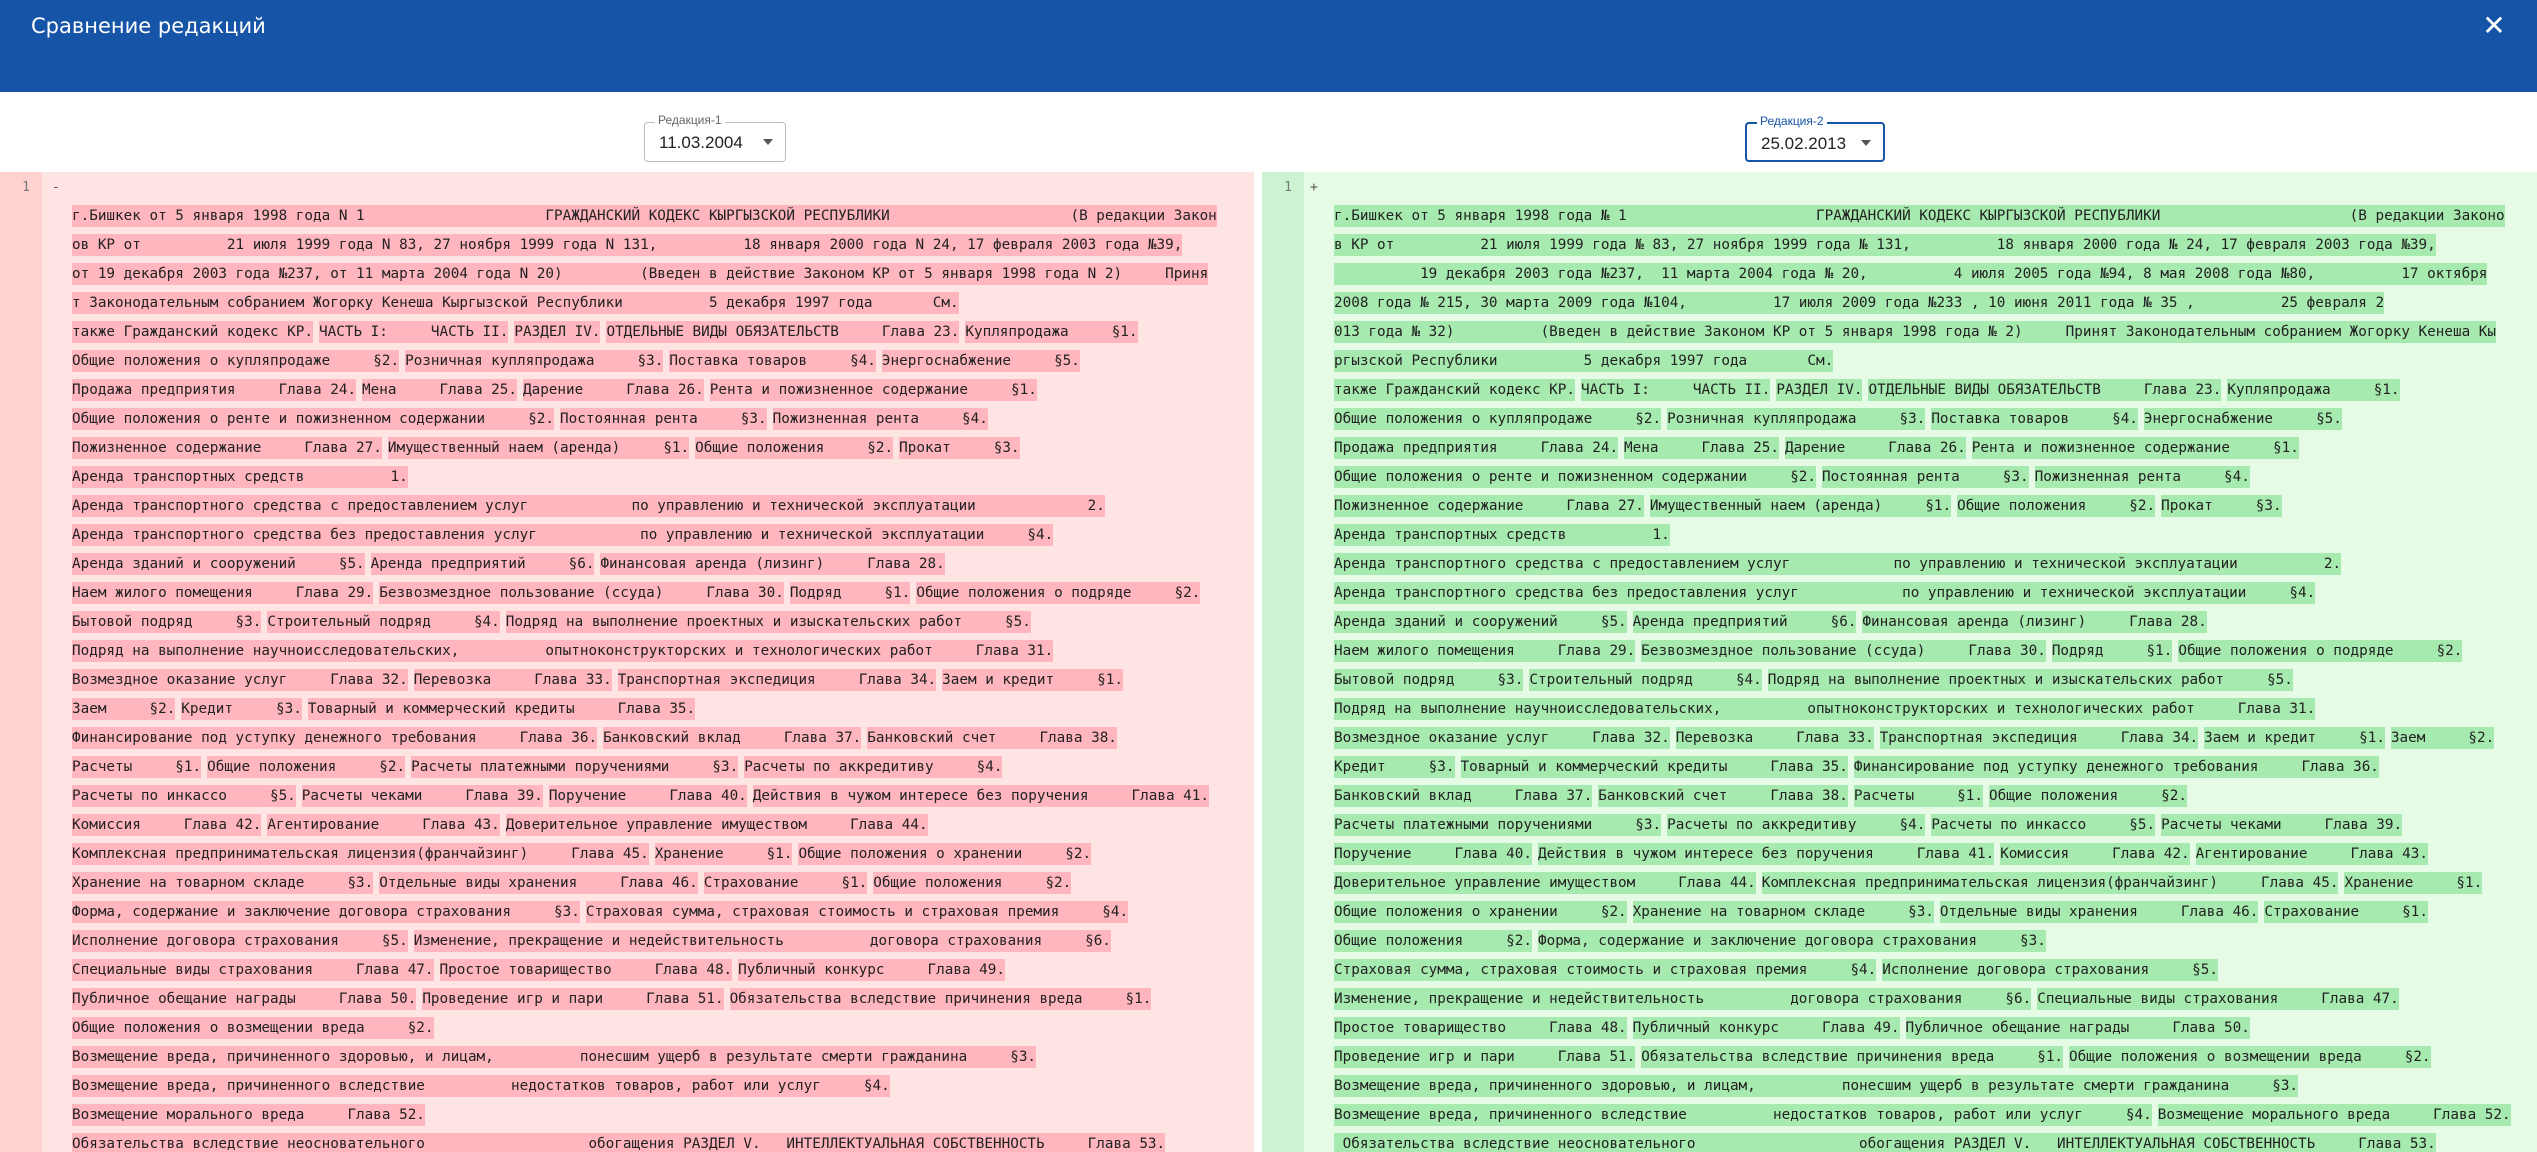  I want to click on diff-segment: Банковский вклад Глава 37., so click(1463, 796).